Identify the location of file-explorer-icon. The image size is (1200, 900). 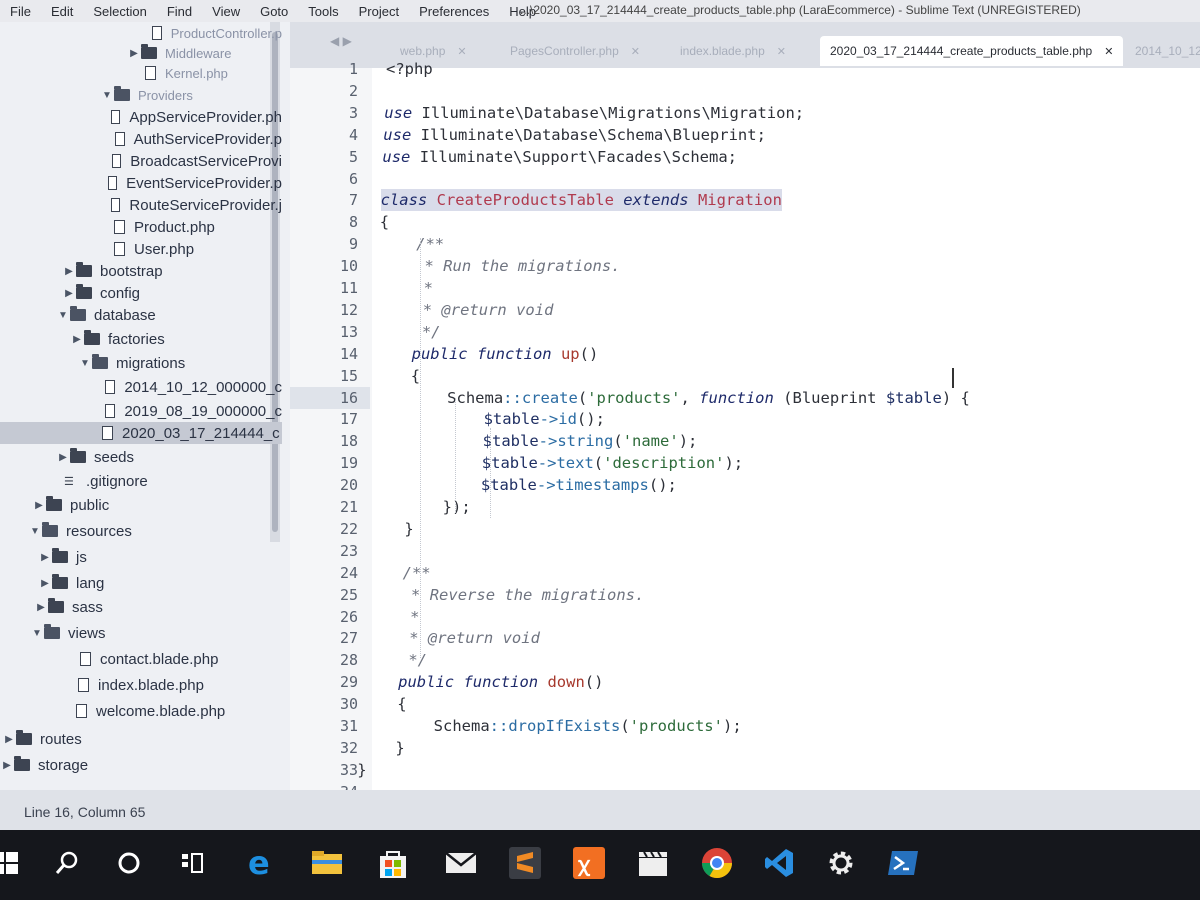
(327, 863).